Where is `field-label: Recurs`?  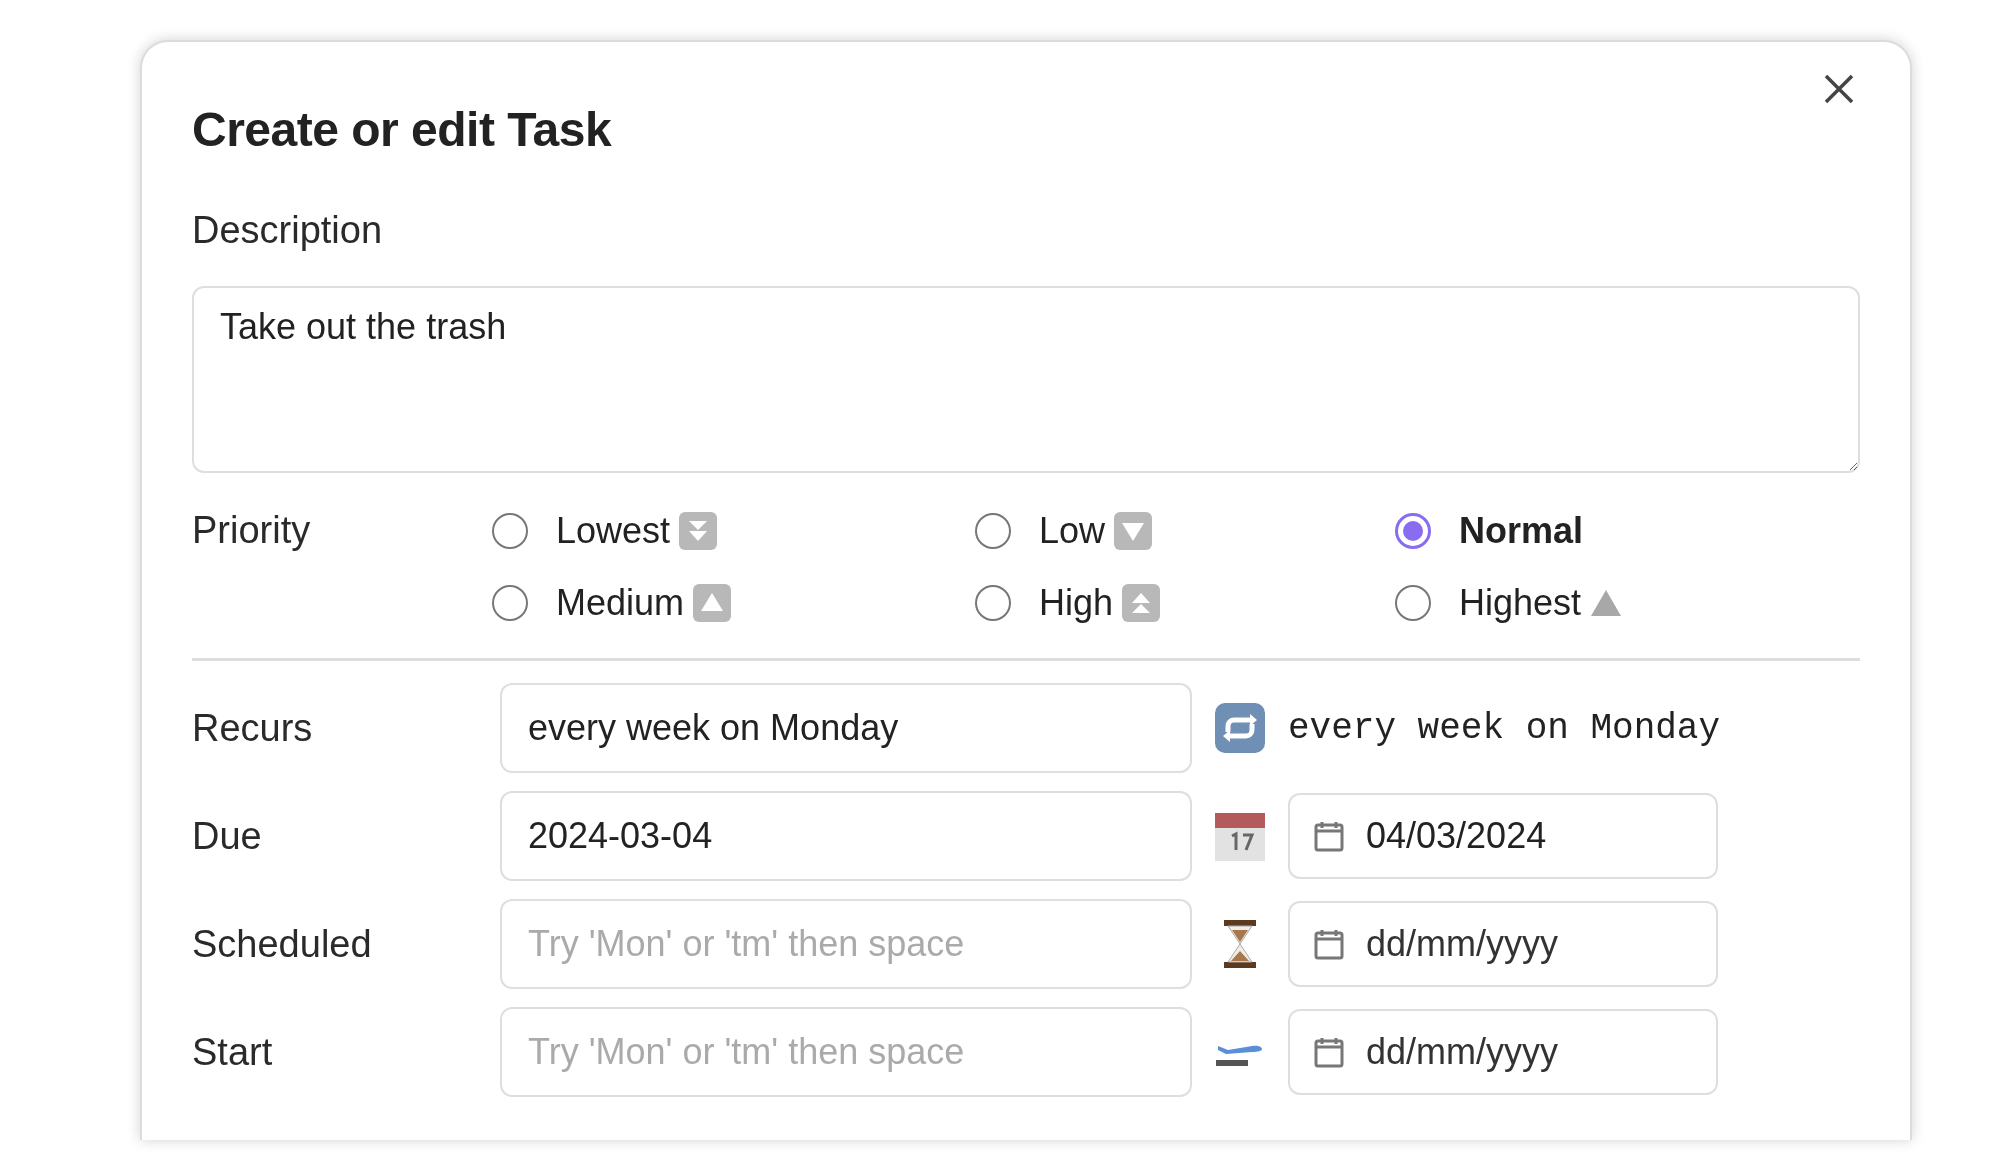 field-label: Recurs is located at coordinates (253, 728).